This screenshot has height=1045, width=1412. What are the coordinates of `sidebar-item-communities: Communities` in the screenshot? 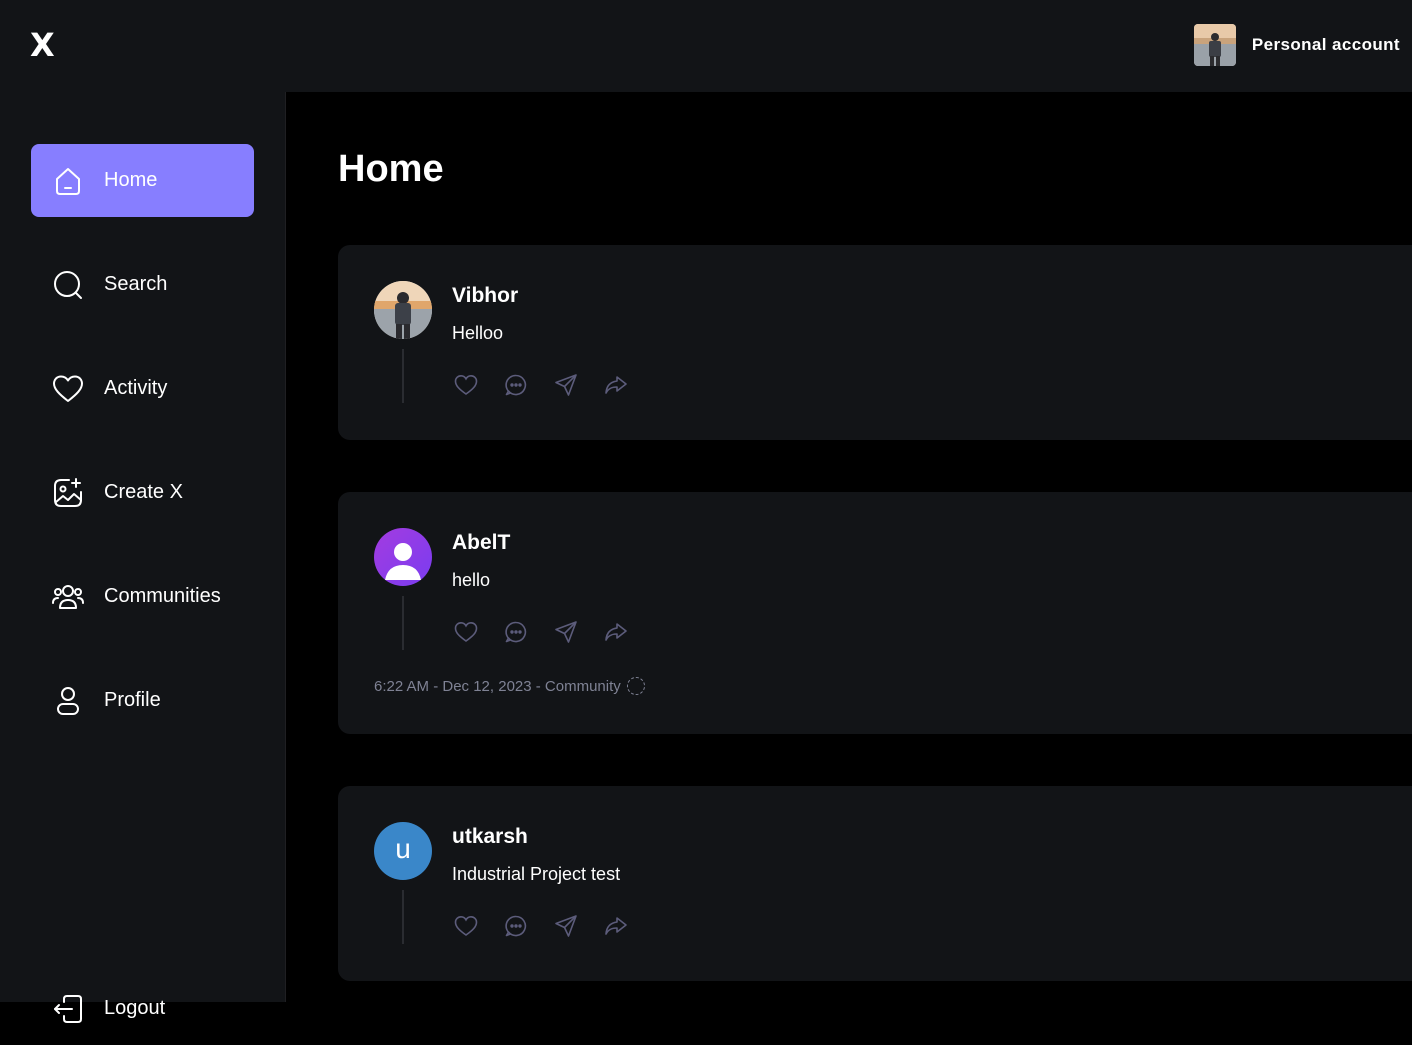 It's located at (142, 596).